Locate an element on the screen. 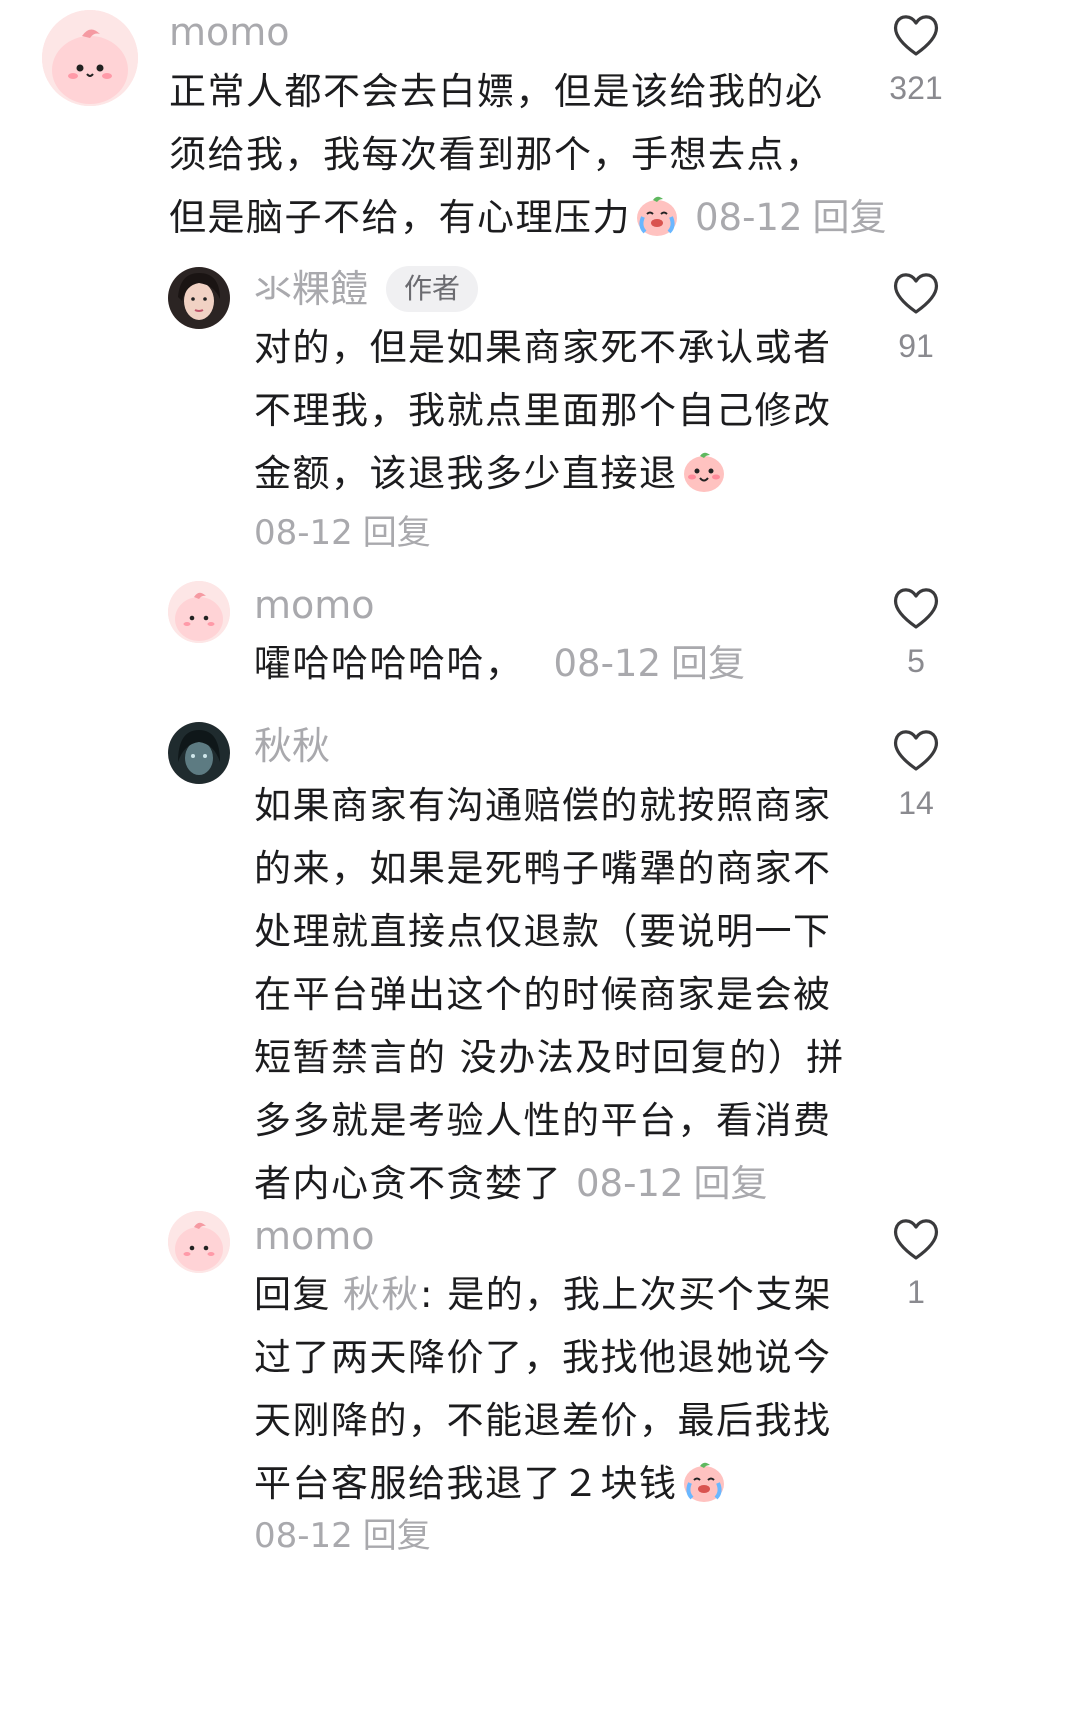  text-line-content: 嚯哈哈哈哈哈， is located at coordinates (389, 663).